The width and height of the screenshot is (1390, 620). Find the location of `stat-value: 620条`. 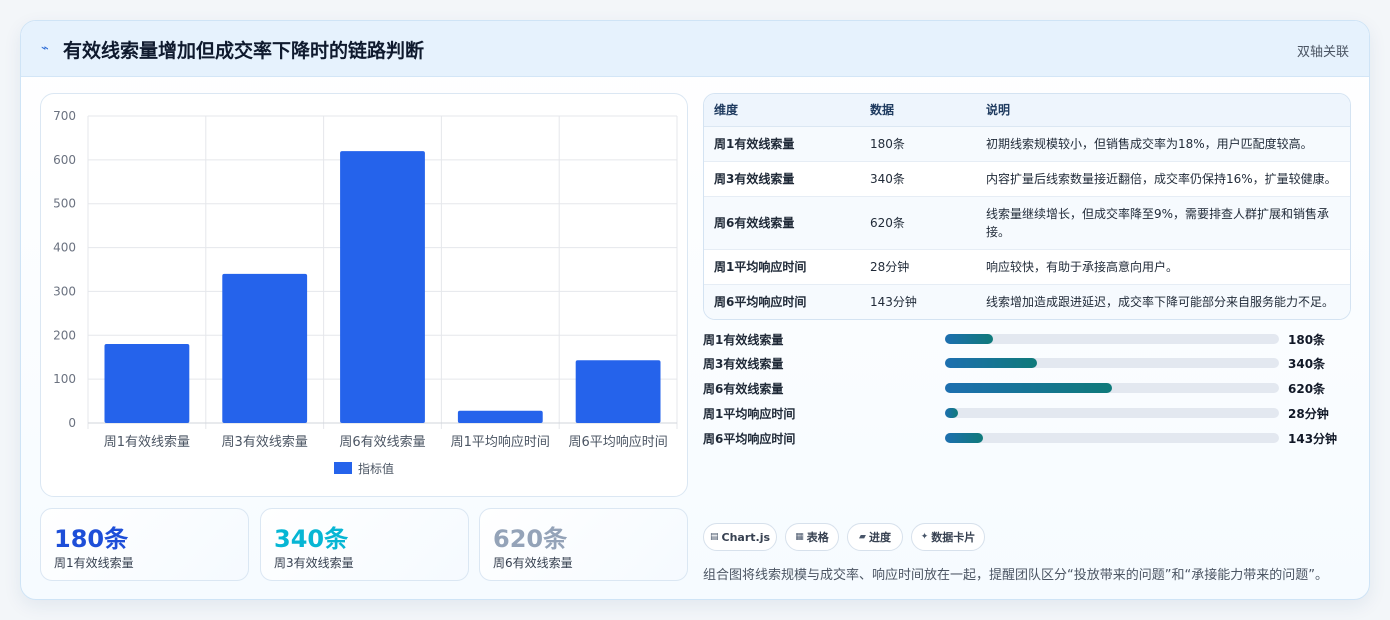

stat-value: 620条 is located at coordinates (530, 539).